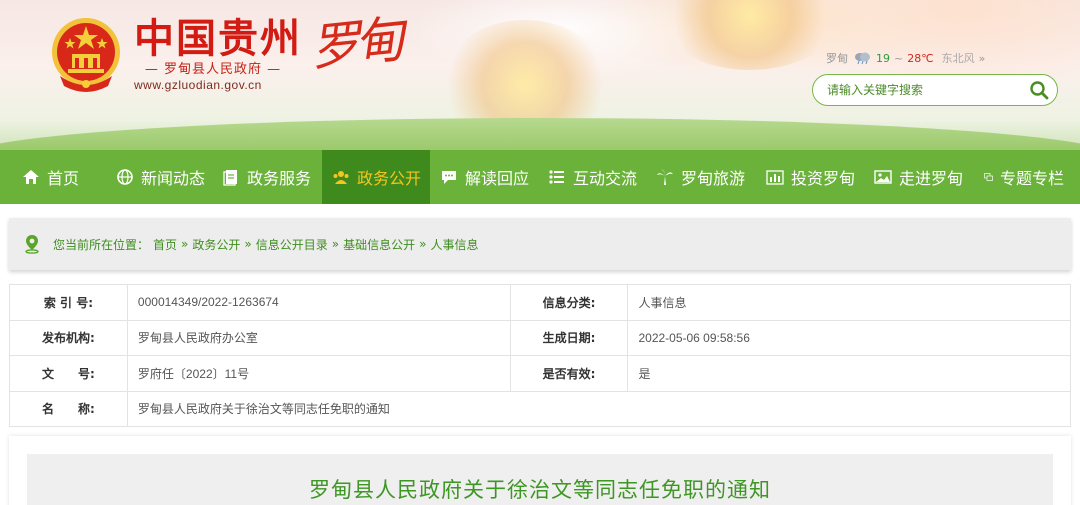 This screenshot has height=505, width=1080. Describe the element at coordinates (449, 177) in the screenshot. I see `chat-icon` at that location.